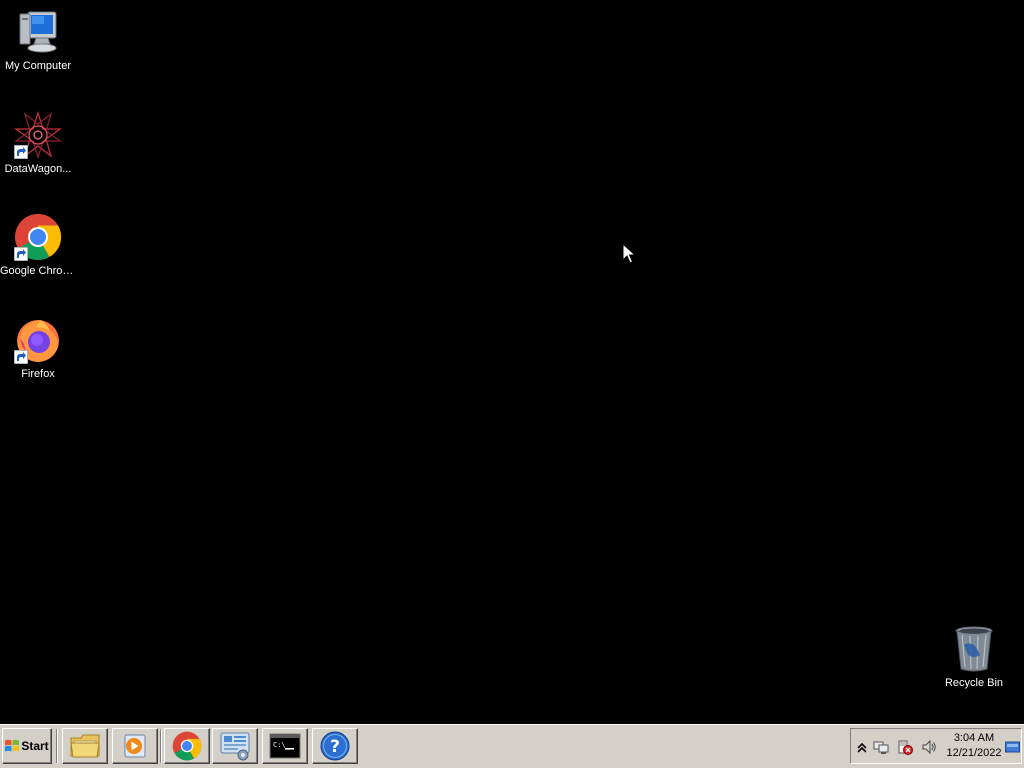 The image size is (1024, 768). What do you see at coordinates (974, 746) in the screenshot?
I see `system-clock: 3:04 AM 12/21/2022` at bounding box center [974, 746].